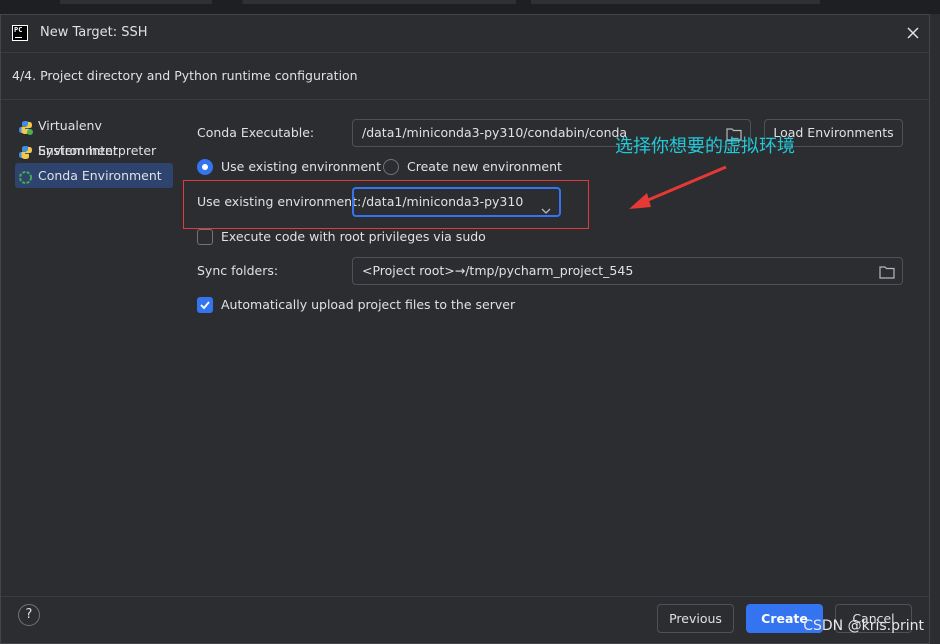  I want to click on title-bar: PC New Target: SSH, so click(465, 33).